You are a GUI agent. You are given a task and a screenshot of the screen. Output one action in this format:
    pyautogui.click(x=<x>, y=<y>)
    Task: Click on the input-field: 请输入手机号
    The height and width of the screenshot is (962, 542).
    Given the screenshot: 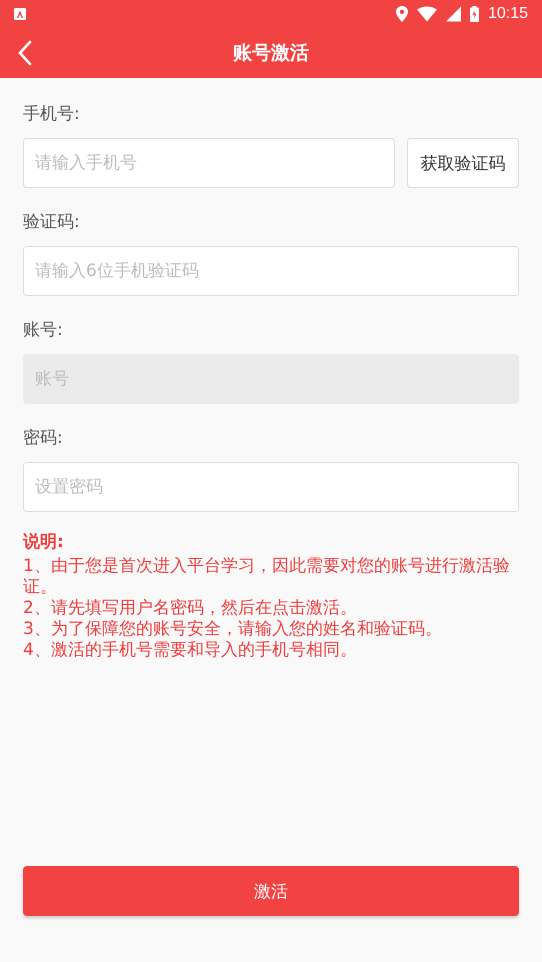 What is the action you would take?
    pyautogui.click(x=209, y=163)
    